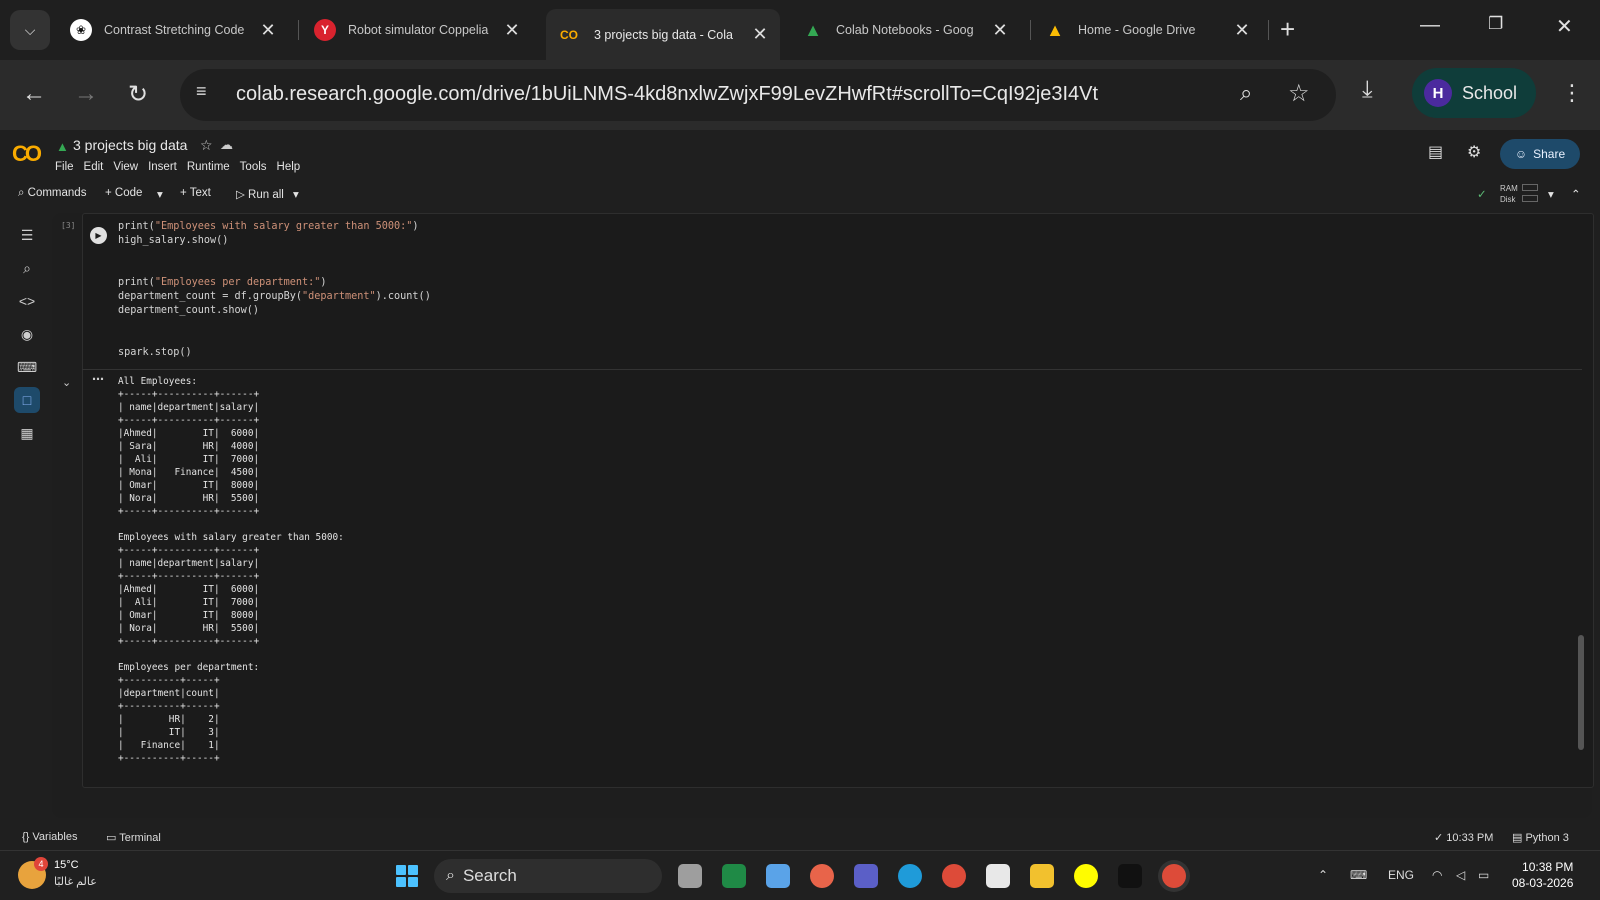  What do you see at coordinates (734, 876) in the screenshot?
I see `sheets-app-icon` at bounding box center [734, 876].